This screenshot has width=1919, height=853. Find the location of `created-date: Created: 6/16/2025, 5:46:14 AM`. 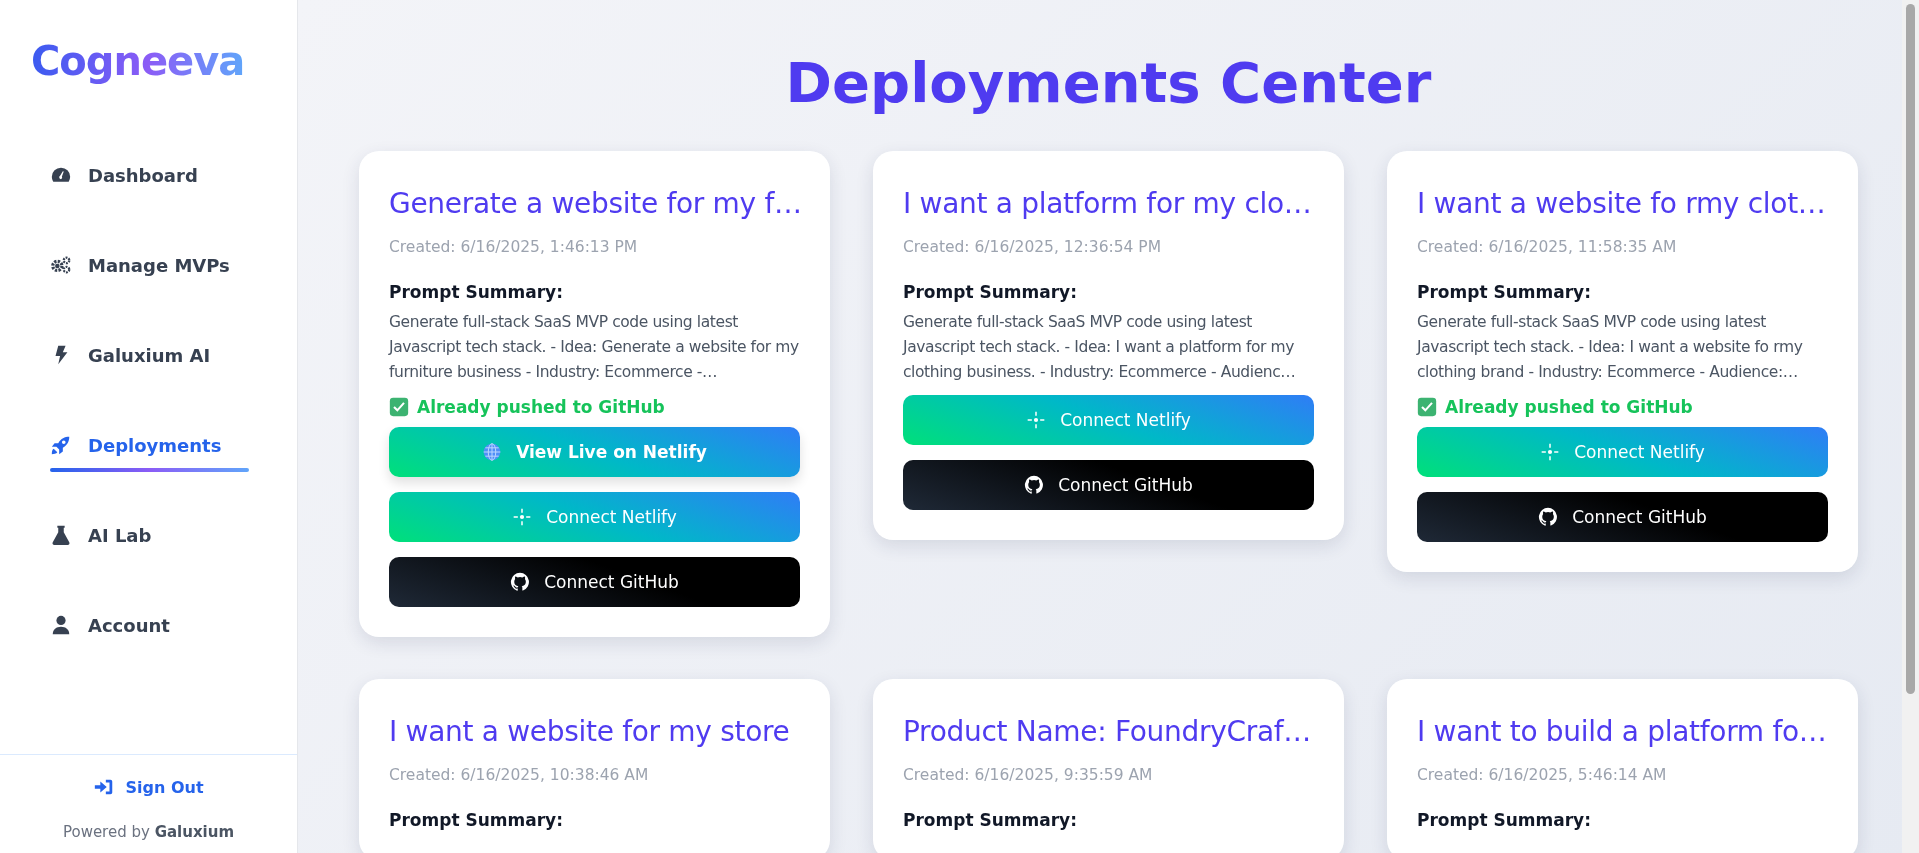

created-date: Created: 6/16/2025, 5:46:14 AM is located at coordinates (1542, 775).